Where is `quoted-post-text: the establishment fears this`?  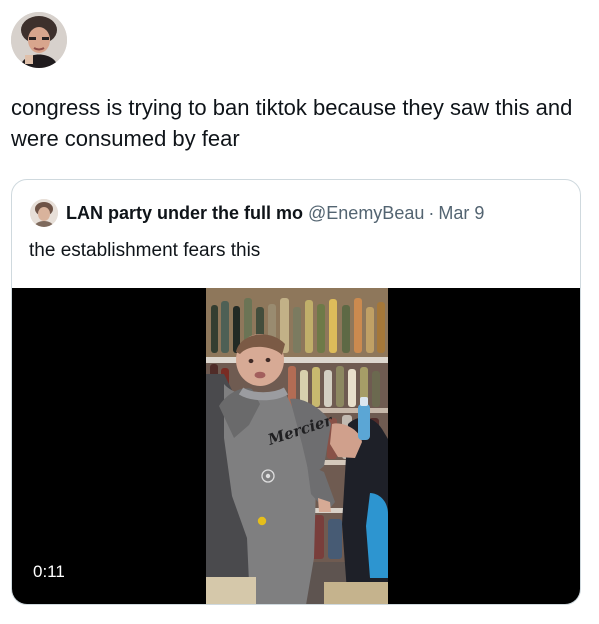
quoted-post-text: the establishment fears this is located at coordinates (145, 250).